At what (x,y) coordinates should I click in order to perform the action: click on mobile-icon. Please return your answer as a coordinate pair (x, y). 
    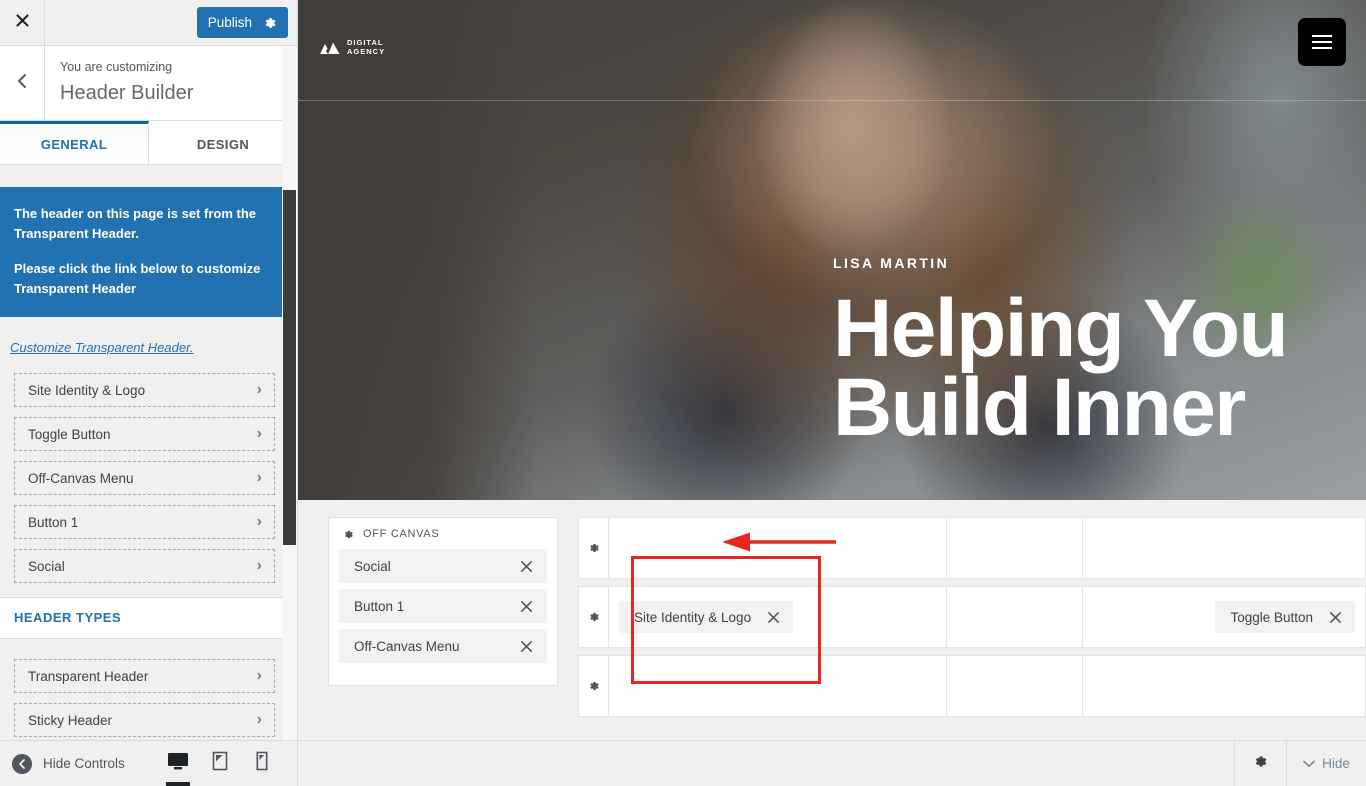
    Looking at the image, I should click on (262, 763).